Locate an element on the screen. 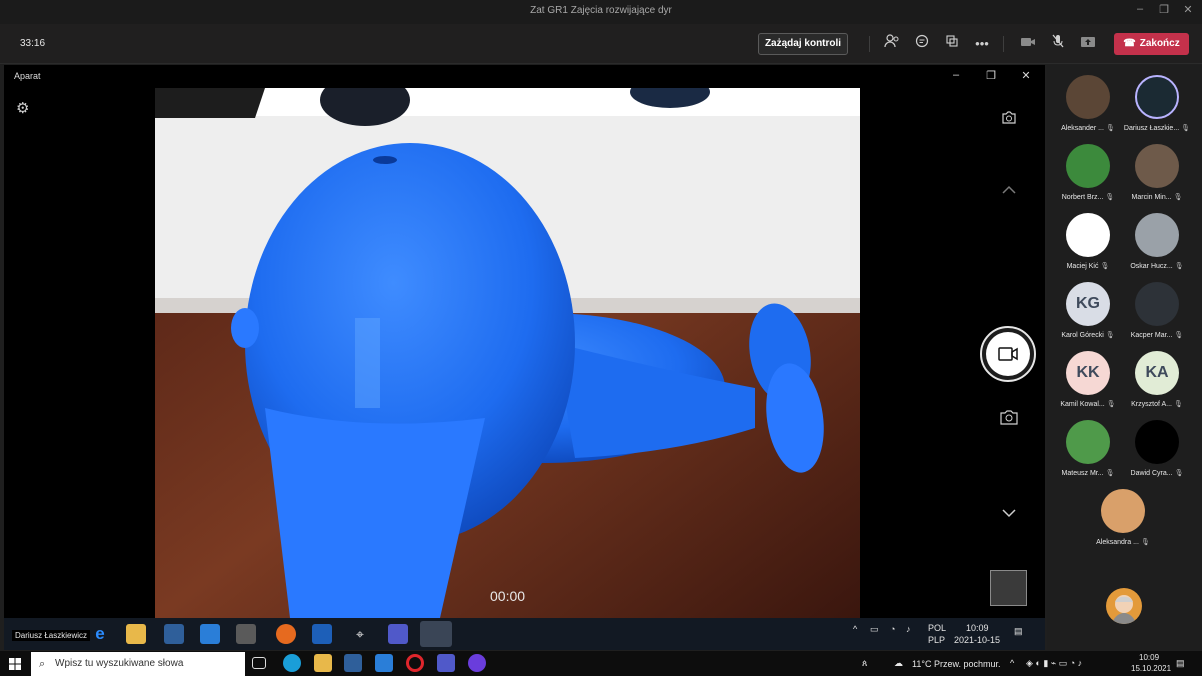 The height and width of the screenshot is (676, 1202). tray-icons: ◈ ◐ ▮ ⌁ ▭ ◔ ♪ is located at coordinates (1054, 663).